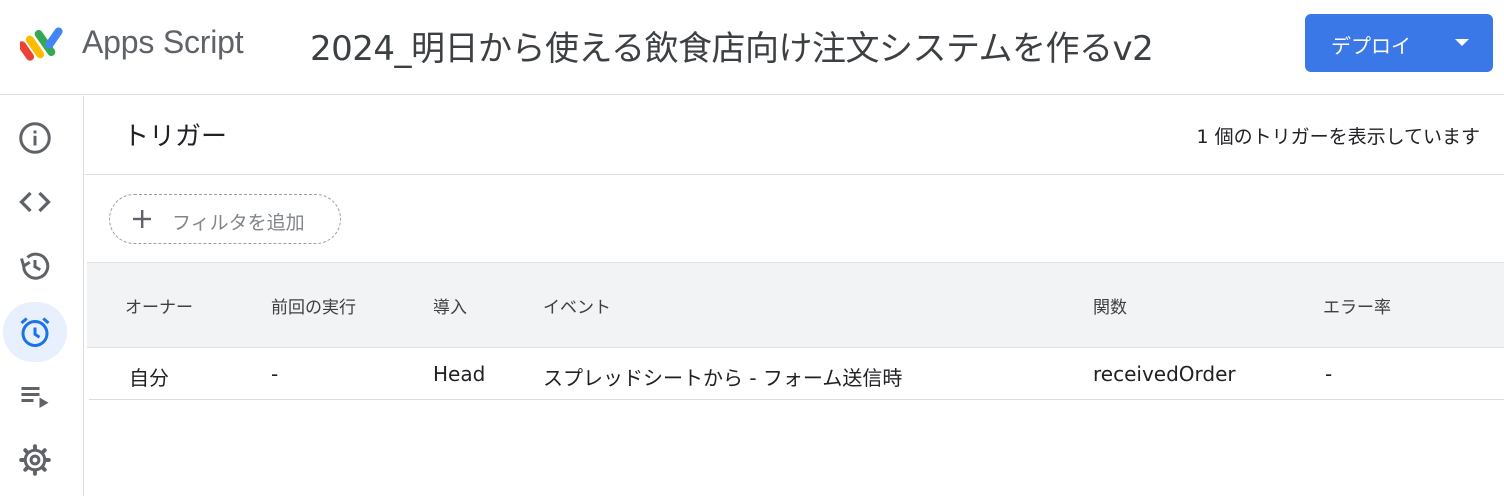 The height and width of the screenshot is (496, 1504). I want to click on alarm-clock-icon, so click(35, 332).